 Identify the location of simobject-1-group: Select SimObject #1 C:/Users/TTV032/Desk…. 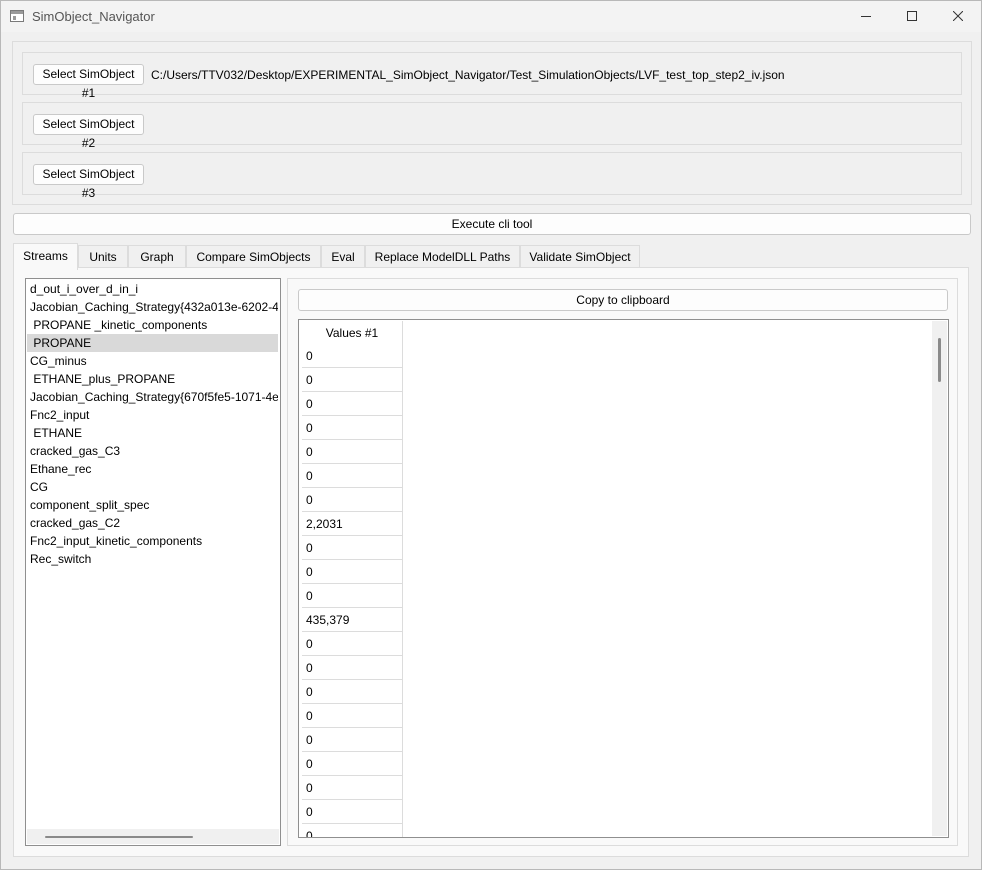
(492, 76).